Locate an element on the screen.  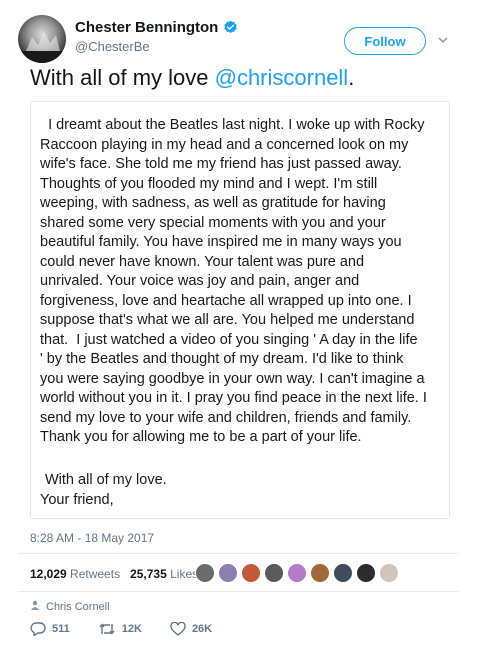
mention-link: @chriscornell is located at coordinates (282, 77).